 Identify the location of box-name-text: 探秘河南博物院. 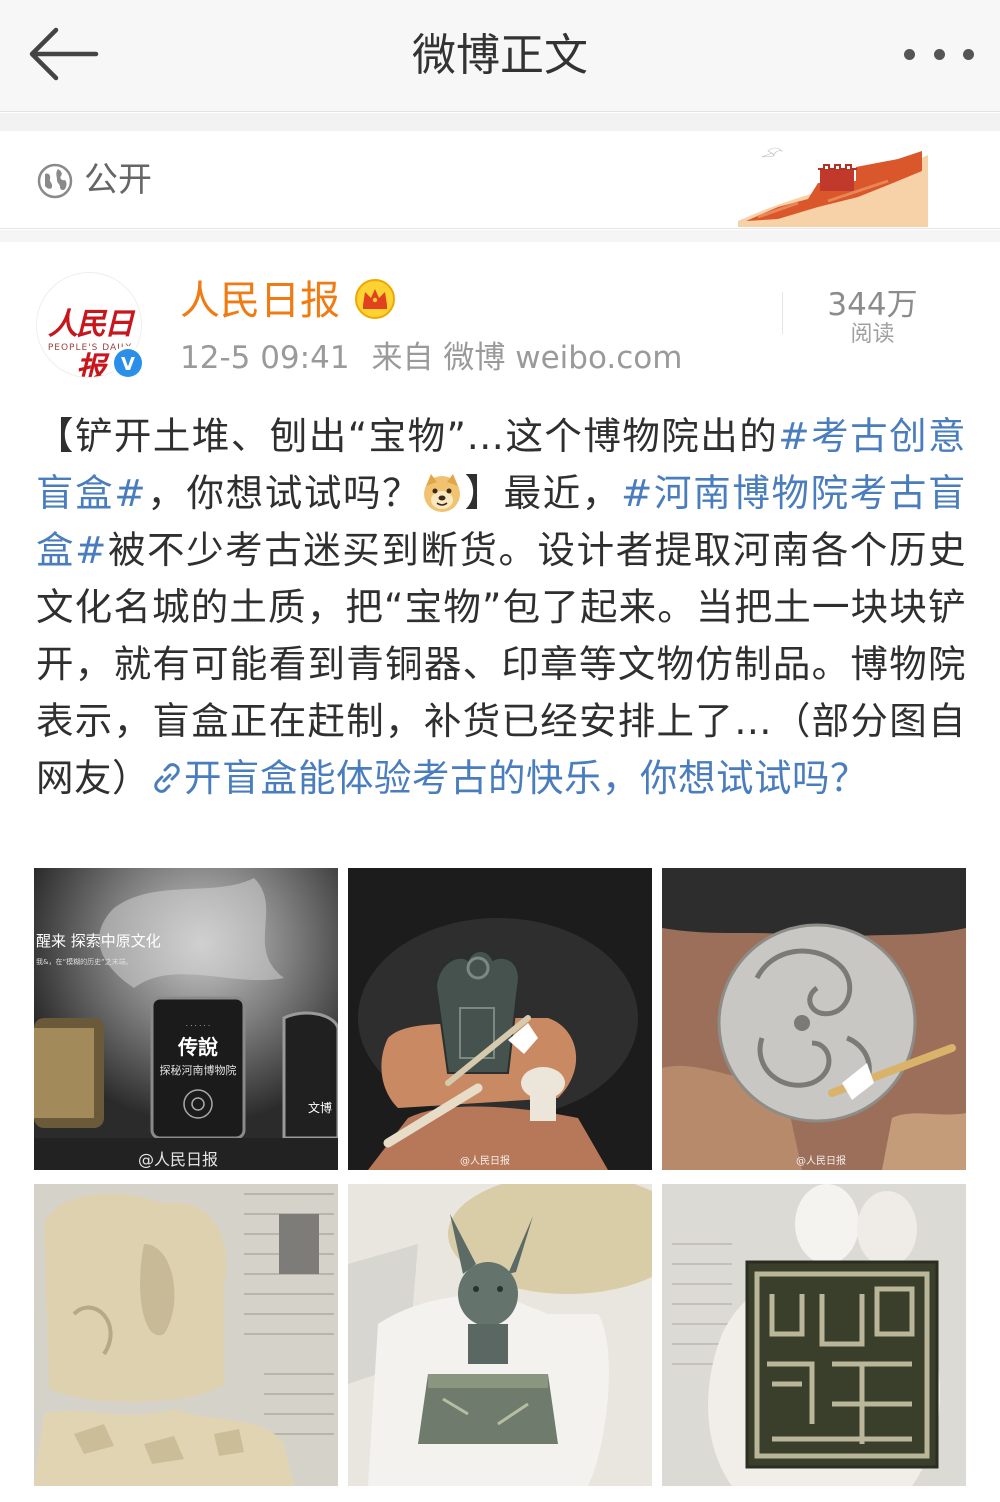
(198, 1070).